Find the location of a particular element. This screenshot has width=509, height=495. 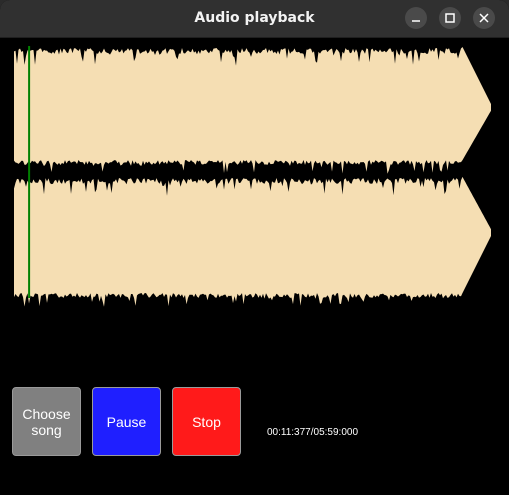

close-icon is located at coordinates (484, 18).